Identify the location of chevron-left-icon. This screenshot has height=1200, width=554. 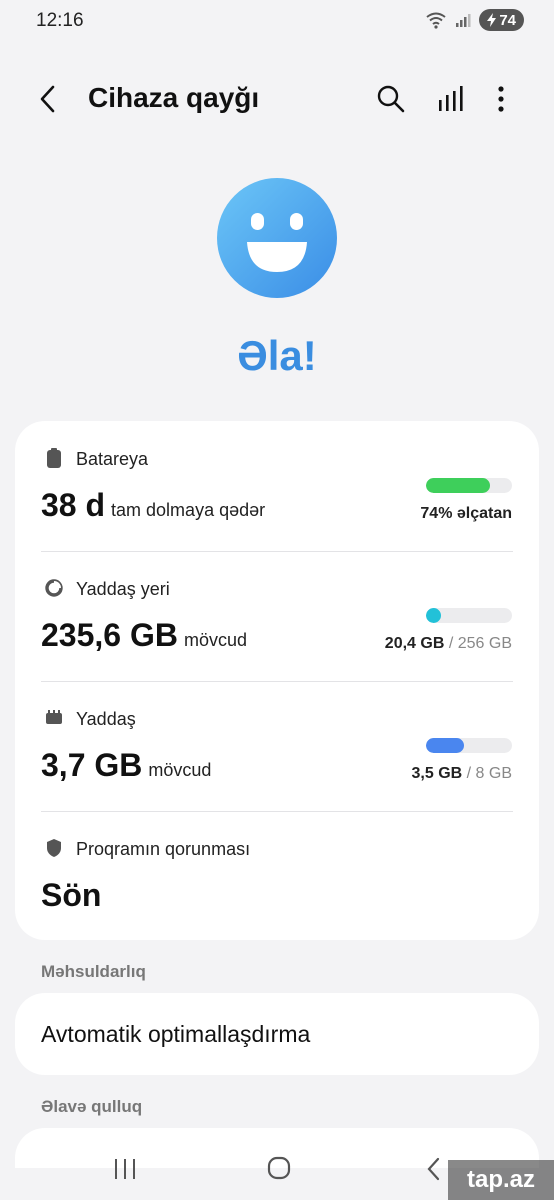
(47, 99).